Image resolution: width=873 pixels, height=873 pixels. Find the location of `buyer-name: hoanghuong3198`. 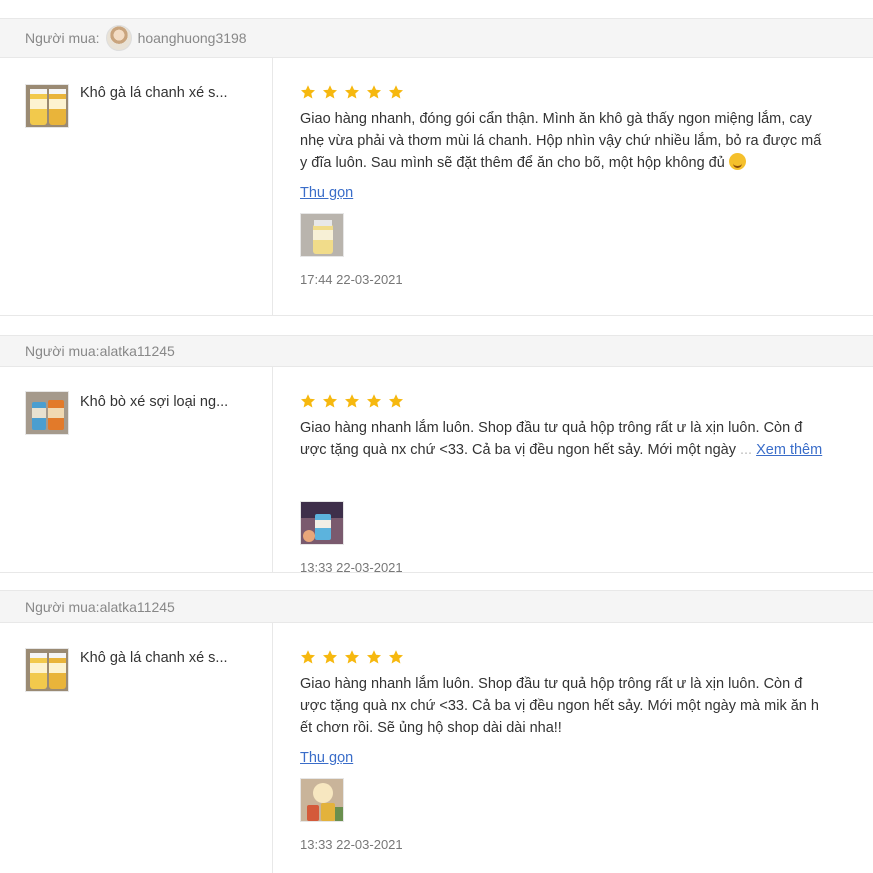

buyer-name: hoanghuong3198 is located at coordinates (192, 38).